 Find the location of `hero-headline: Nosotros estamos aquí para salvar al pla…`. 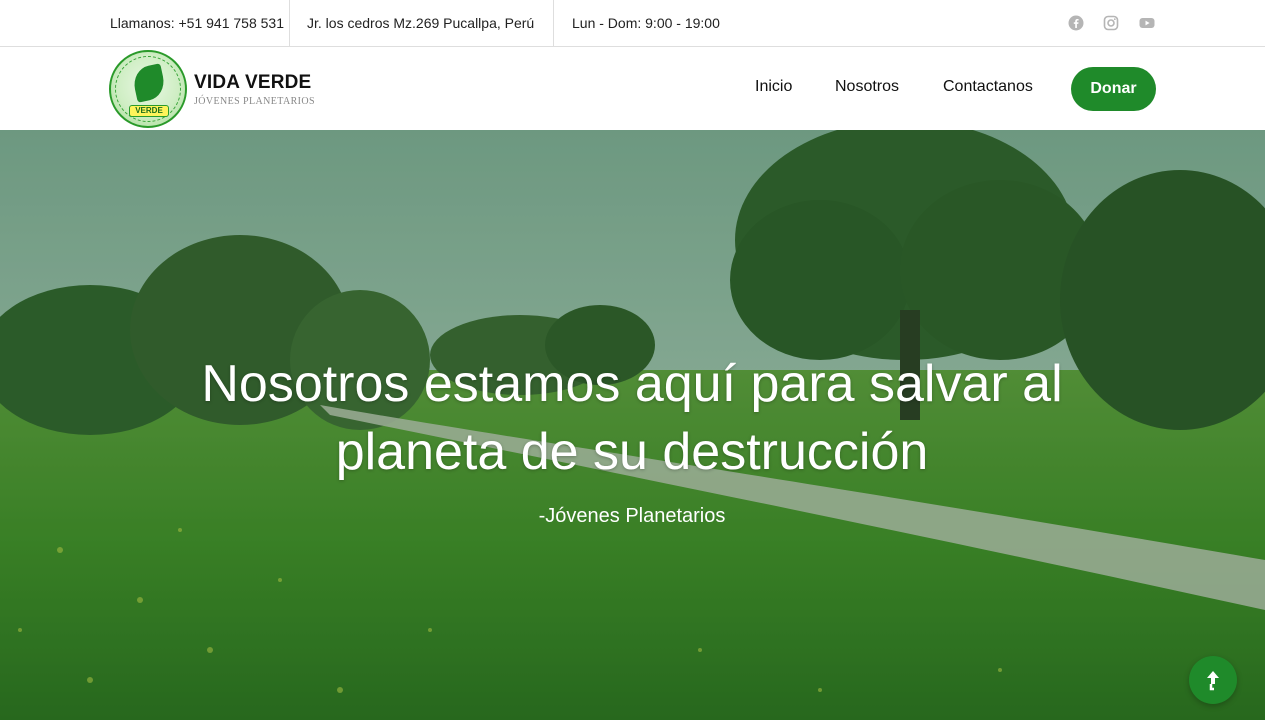

hero-headline: Nosotros estamos aquí para salvar al pla… is located at coordinates (632, 418).